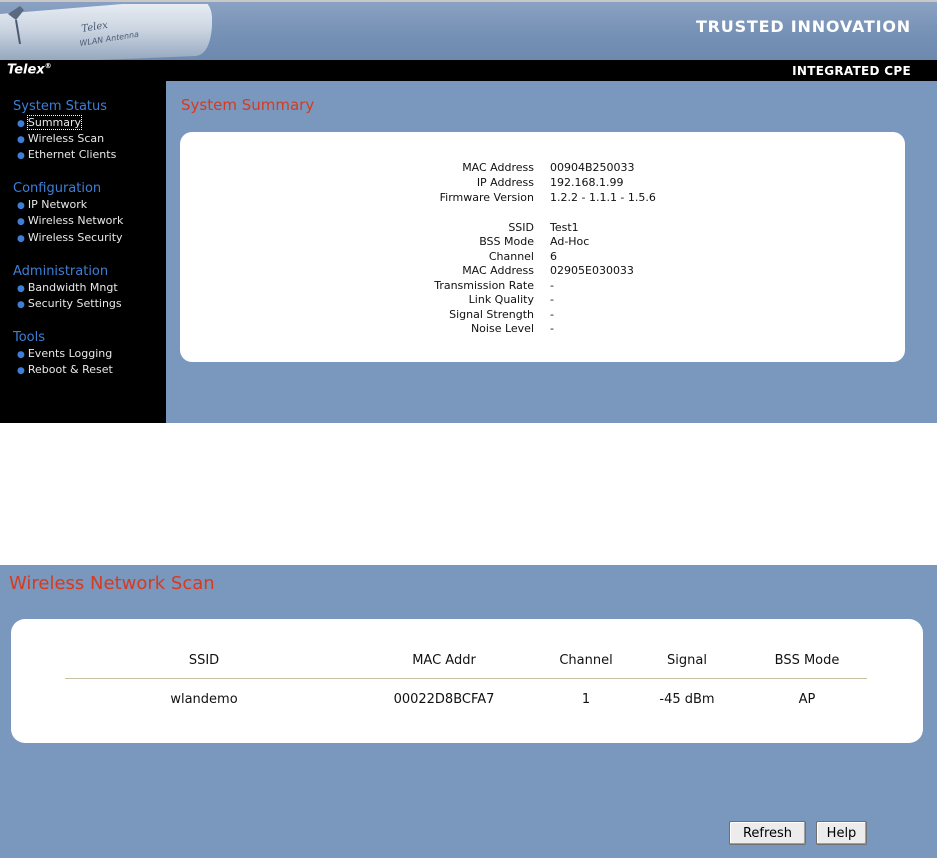  Describe the element at coordinates (204, 699) in the screenshot. I see `cell-ssid: wlandemo` at that location.